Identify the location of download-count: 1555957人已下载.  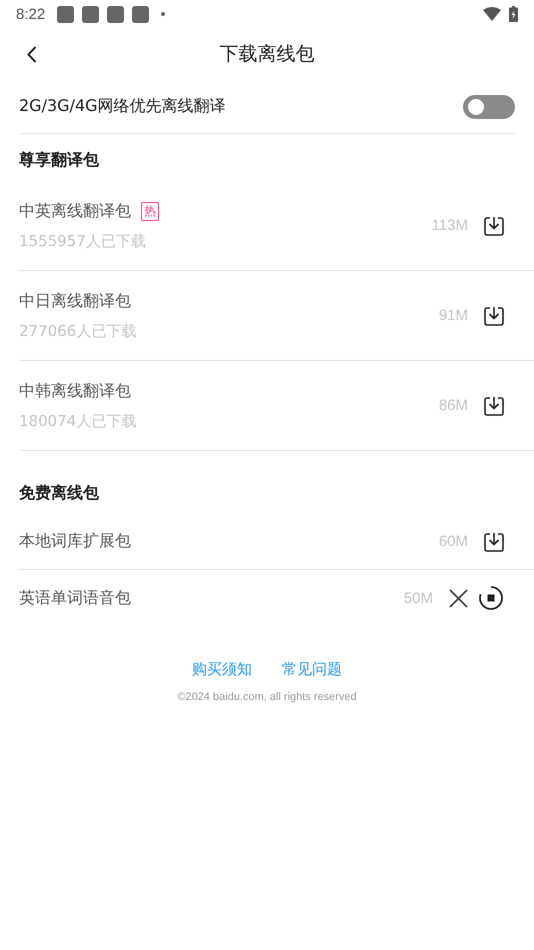
(83, 241).